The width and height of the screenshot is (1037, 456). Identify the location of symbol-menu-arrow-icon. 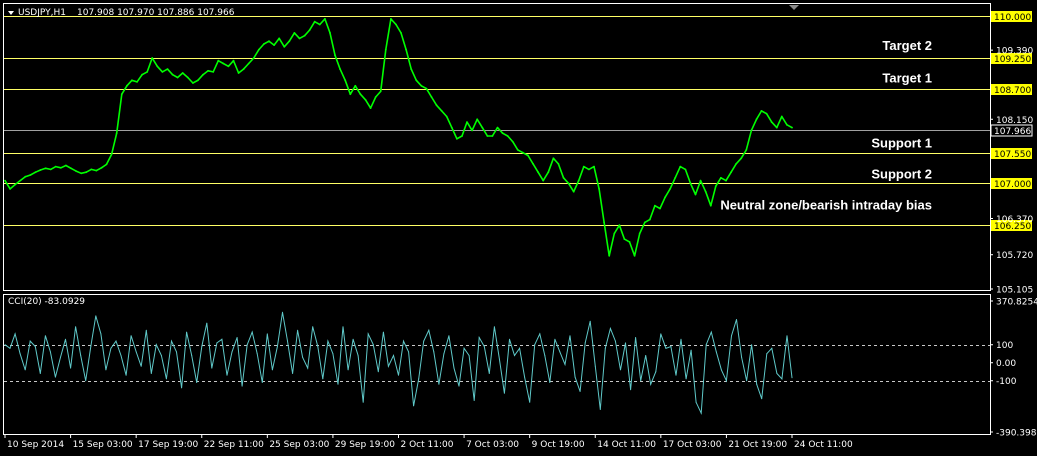
(11, 13).